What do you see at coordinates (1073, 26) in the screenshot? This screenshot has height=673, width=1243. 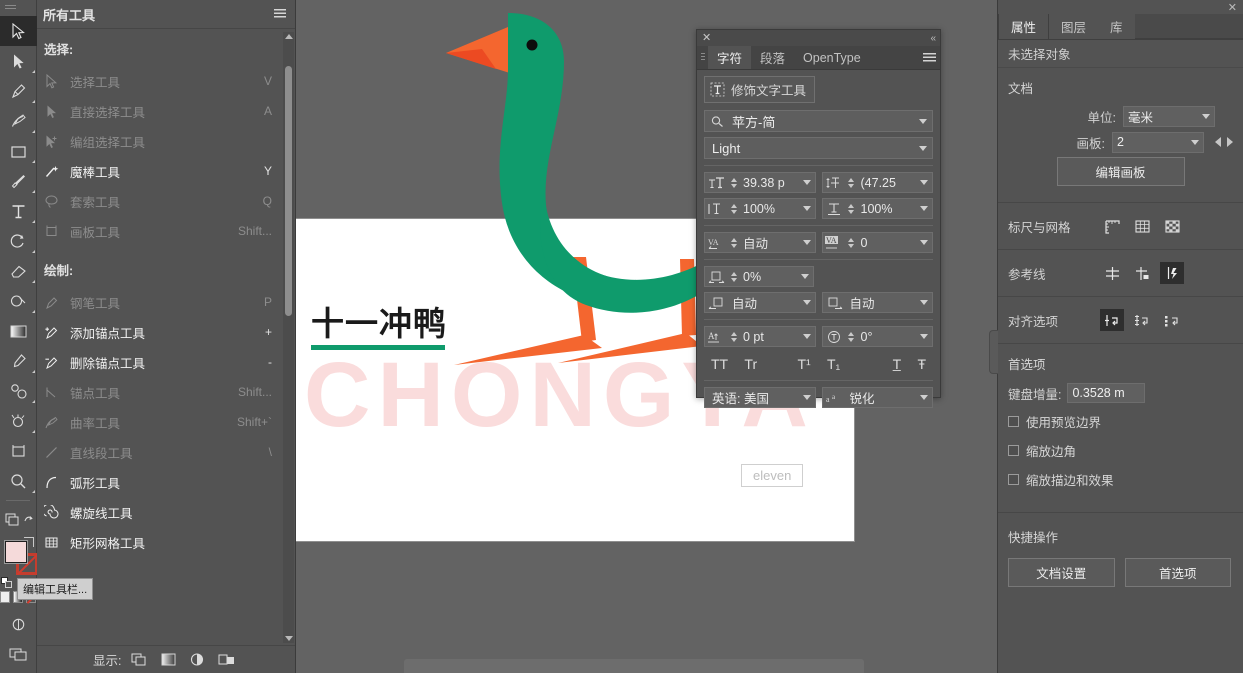 I see `tab-layers: 图层` at bounding box center [1073, 26].